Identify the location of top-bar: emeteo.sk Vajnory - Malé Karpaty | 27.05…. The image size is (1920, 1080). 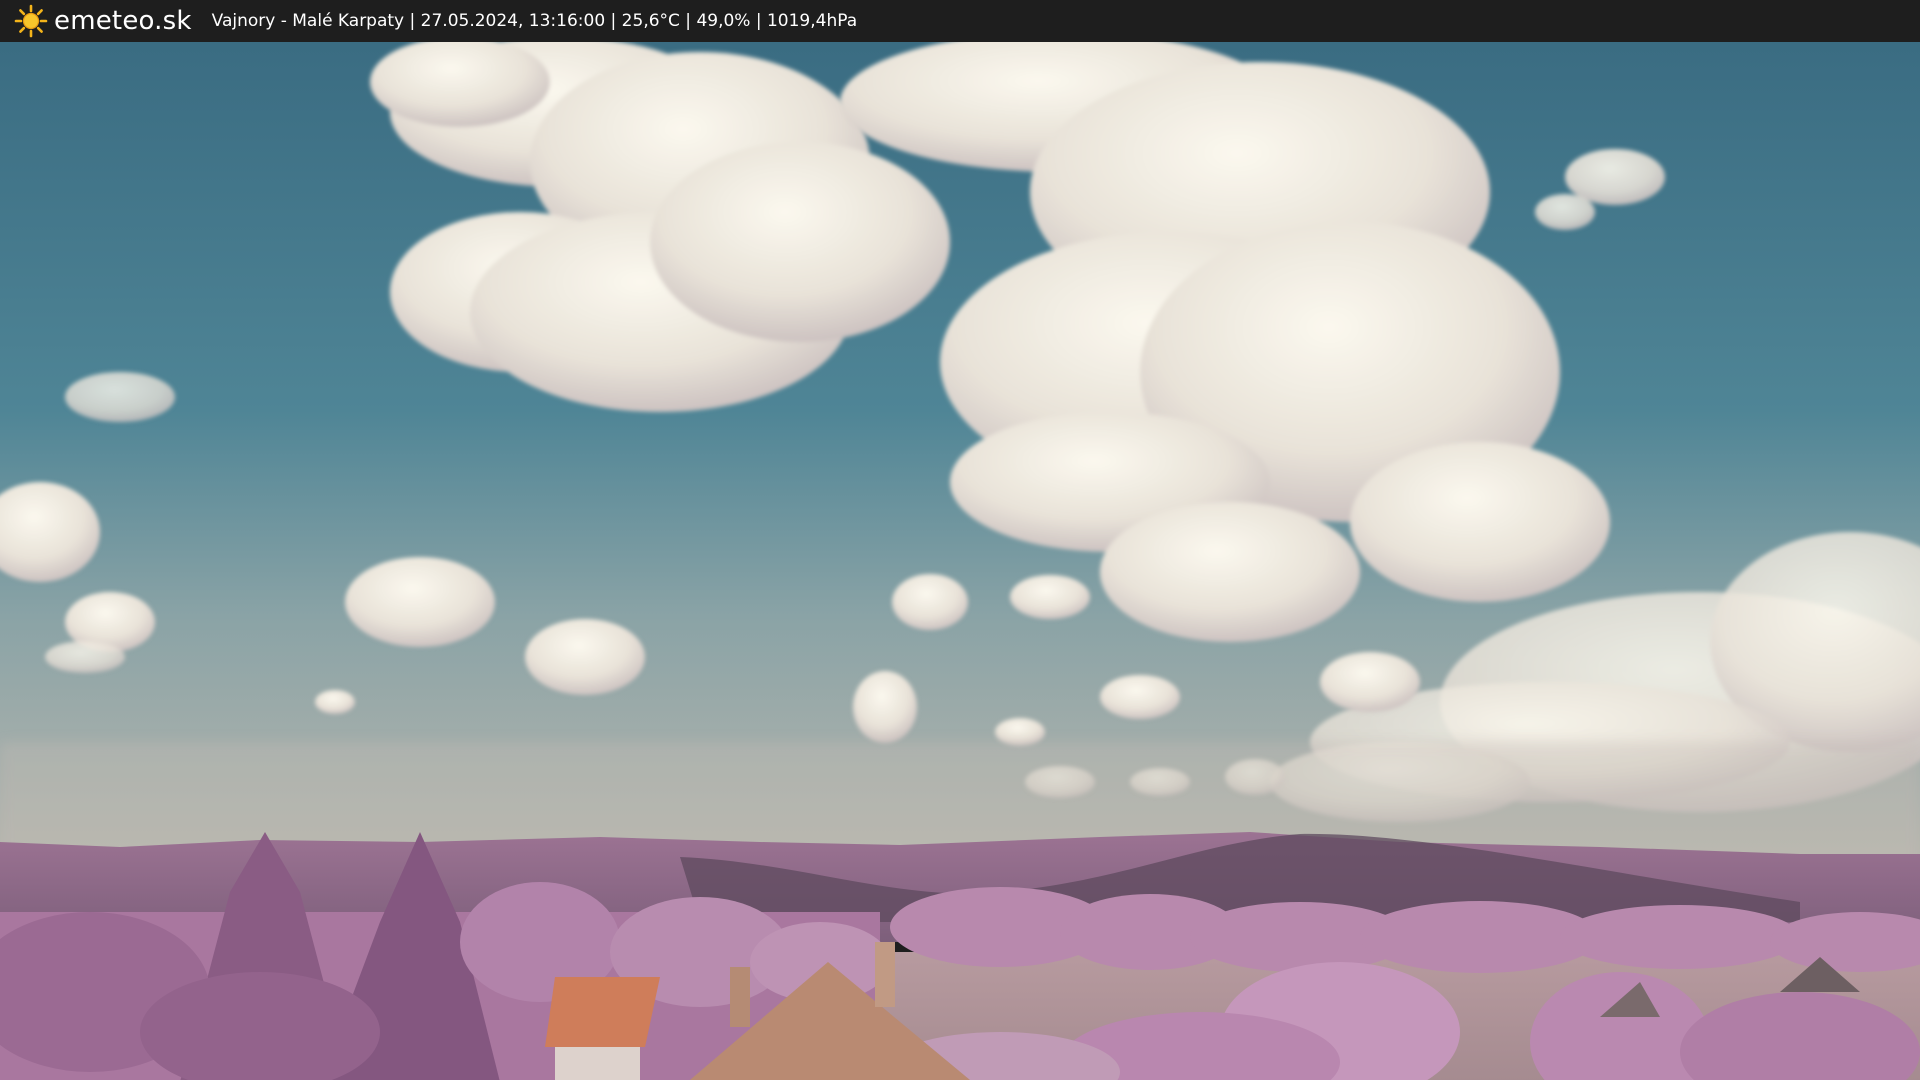
(960, 21).